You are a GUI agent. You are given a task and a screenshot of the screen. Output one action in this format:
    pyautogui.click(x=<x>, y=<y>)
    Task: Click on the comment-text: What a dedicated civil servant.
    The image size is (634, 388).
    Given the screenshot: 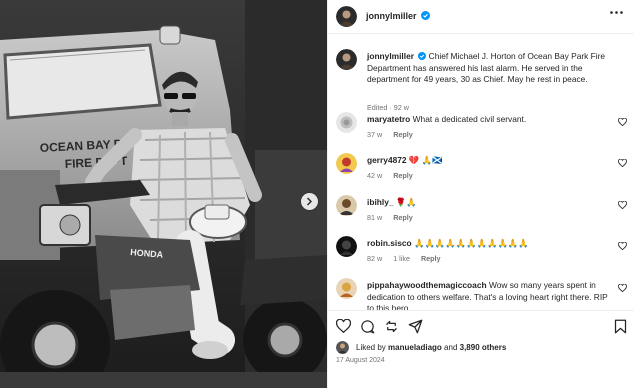 What is the action you would take?
    pyautogui.click(x=469, y=119)
    